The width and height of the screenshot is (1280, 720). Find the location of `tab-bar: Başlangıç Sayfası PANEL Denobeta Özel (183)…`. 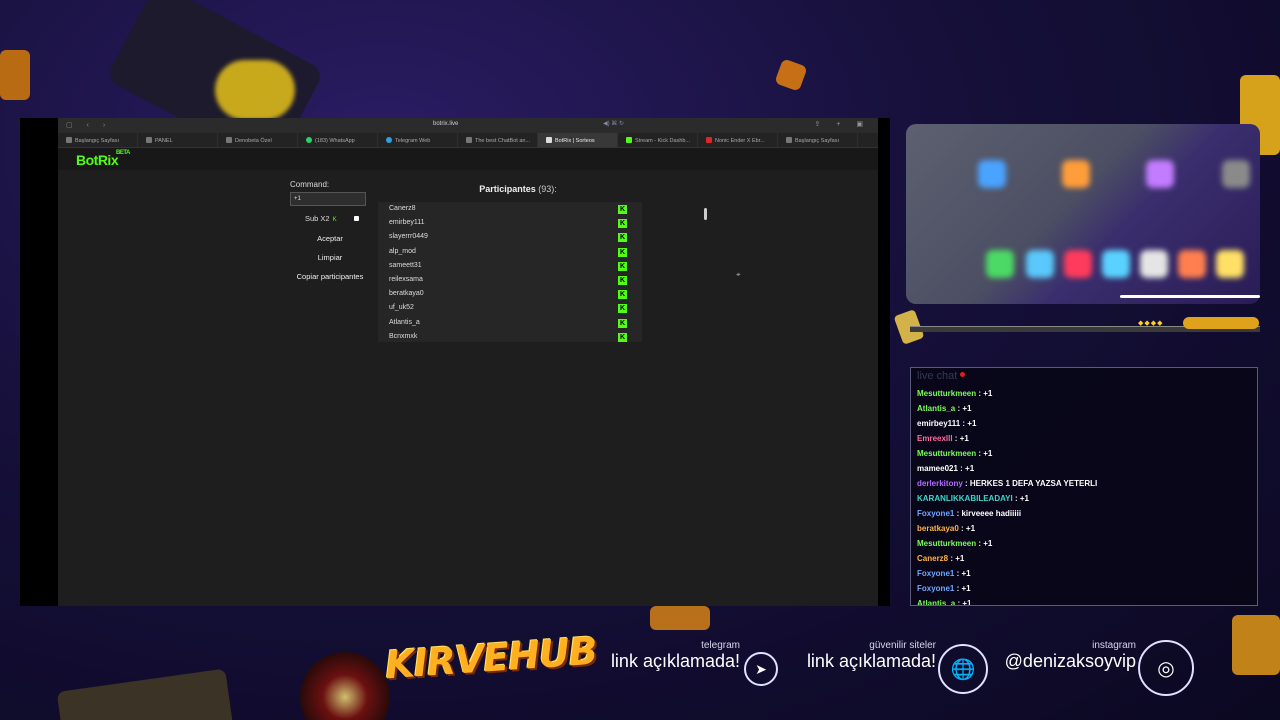

tab-bar: Başlangıç Sayfası PANEL Denobeta Özel (183)… is located at coordinates (468, 140).